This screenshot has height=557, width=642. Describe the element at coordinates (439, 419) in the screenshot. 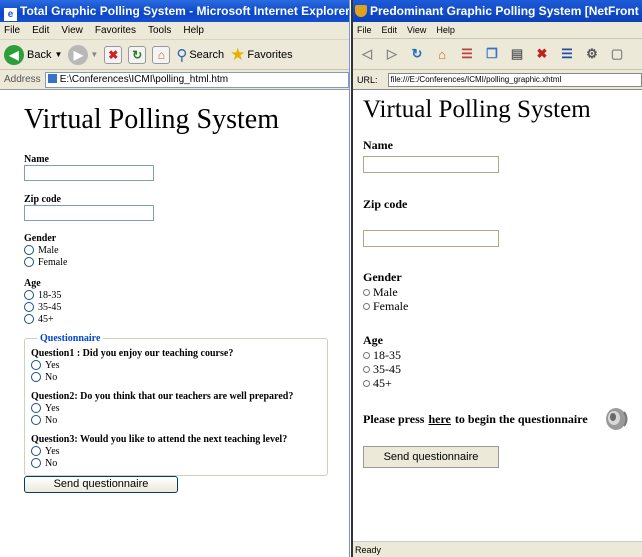

I see `questionnaire-link: here` at that location.